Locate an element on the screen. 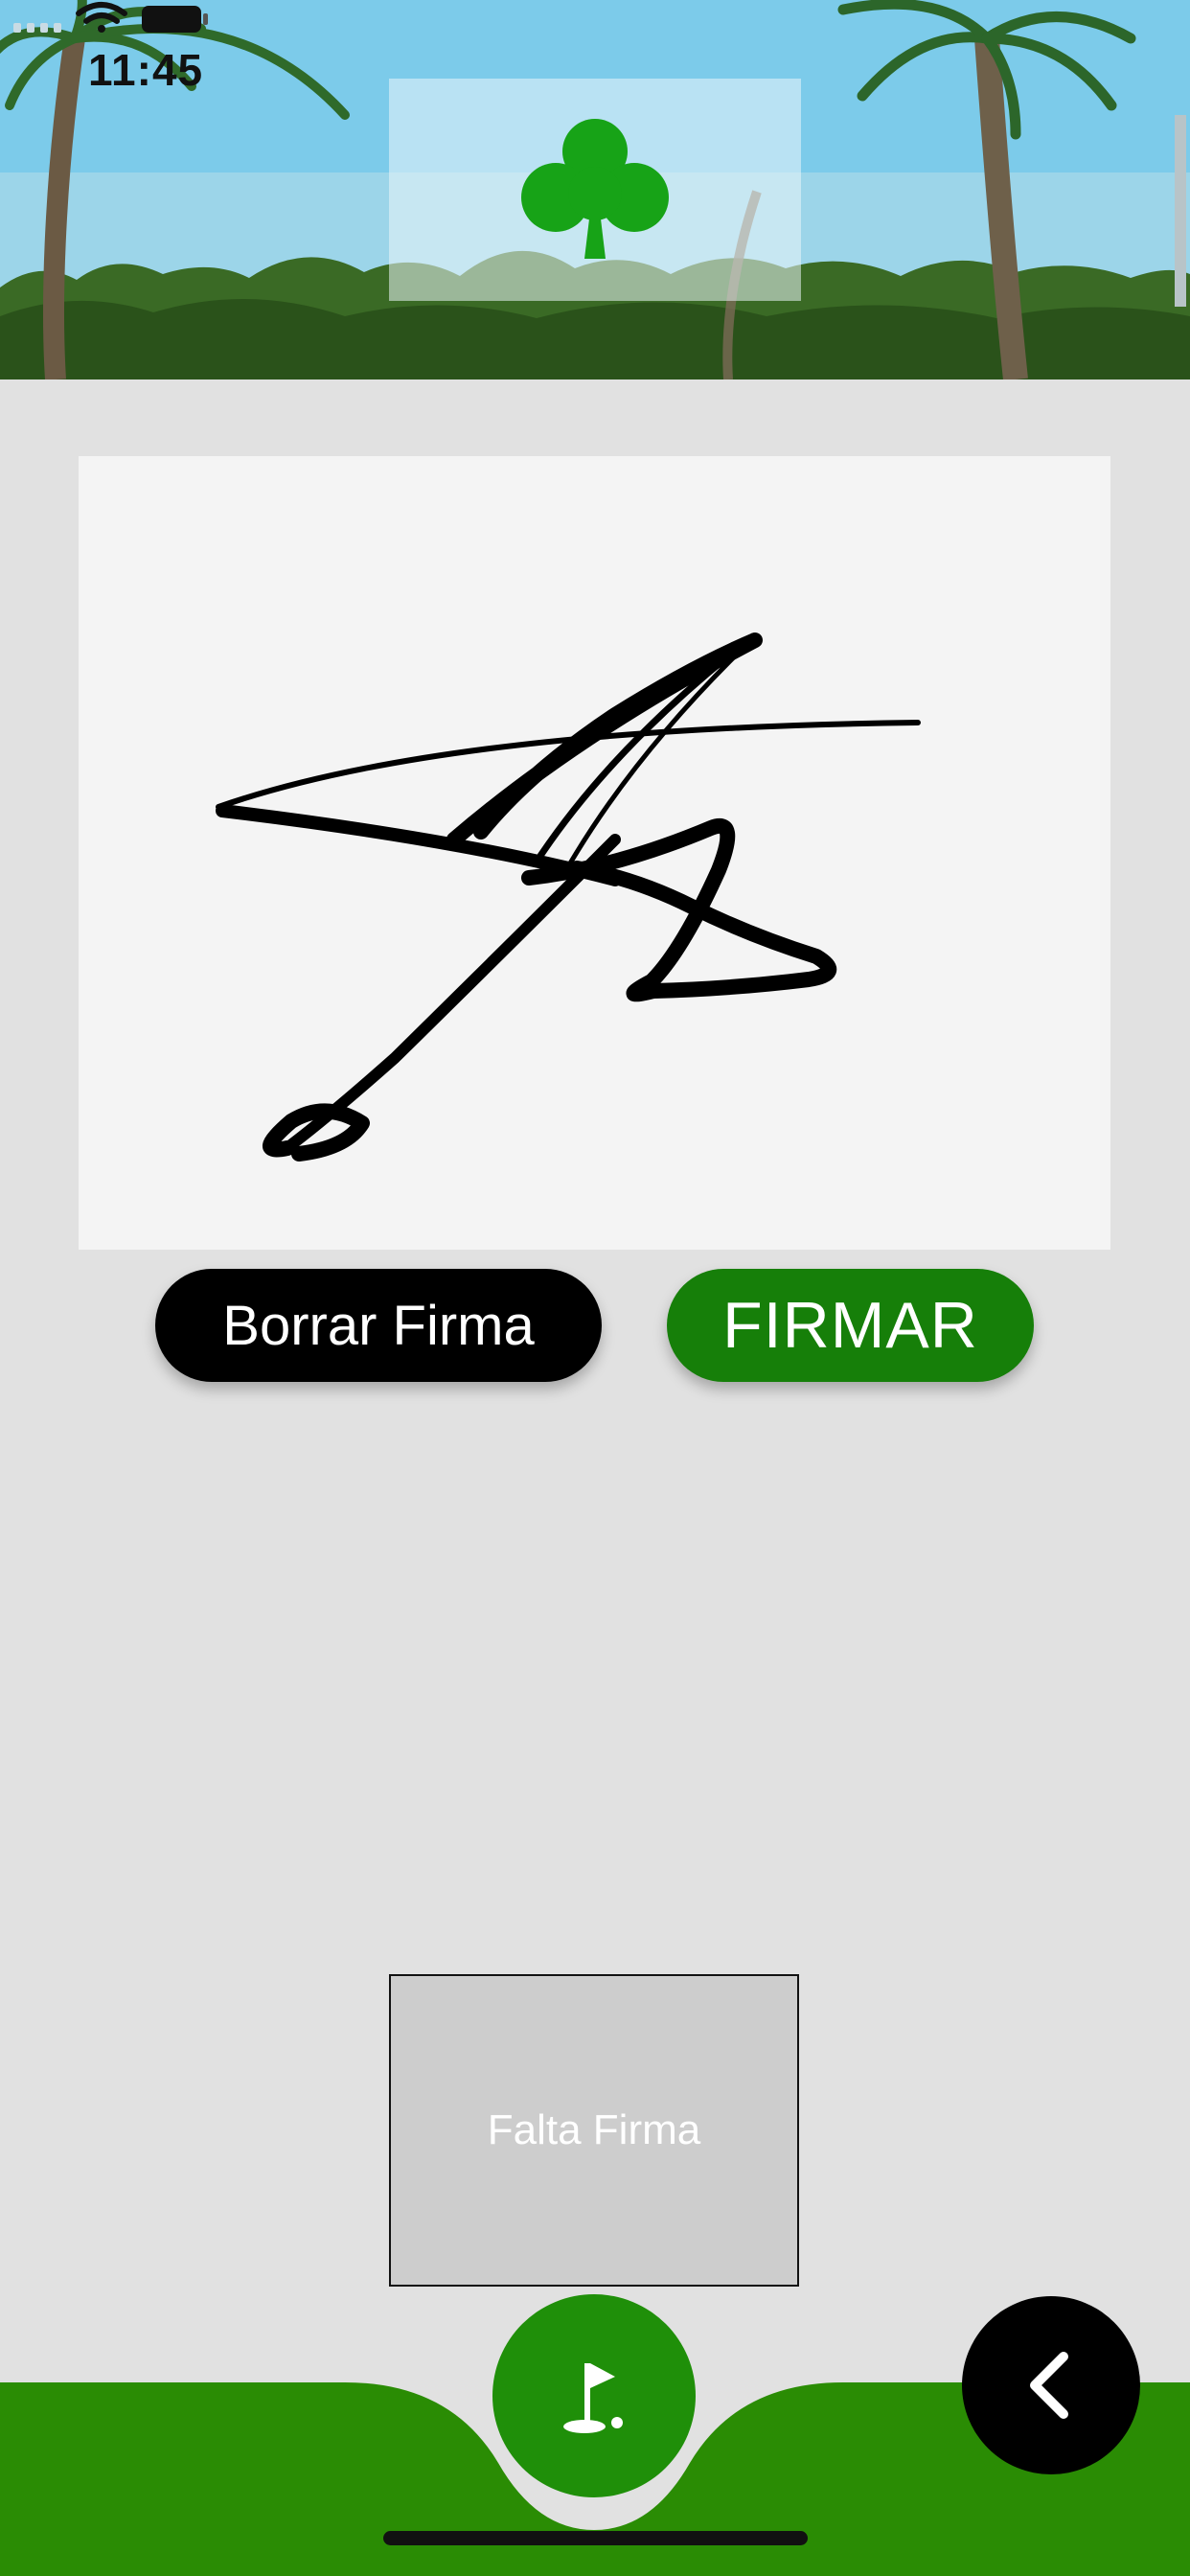 This screenshot has width=1190, height=2576. wifi-icon is located at coordinates (101, 17).